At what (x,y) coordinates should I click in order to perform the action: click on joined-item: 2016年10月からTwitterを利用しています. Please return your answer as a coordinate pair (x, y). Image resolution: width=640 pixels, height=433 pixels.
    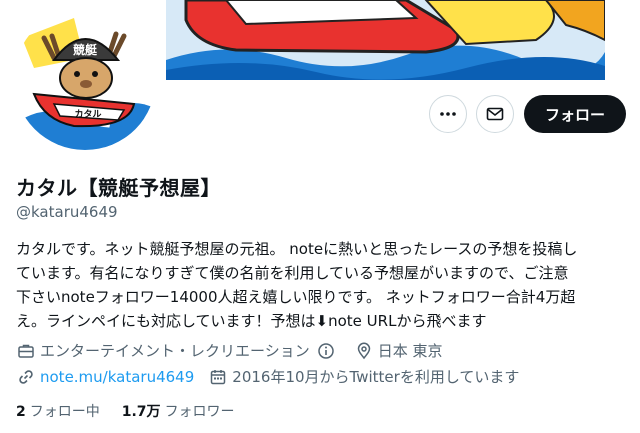
    Looking at the image, I should click on (363, 376).